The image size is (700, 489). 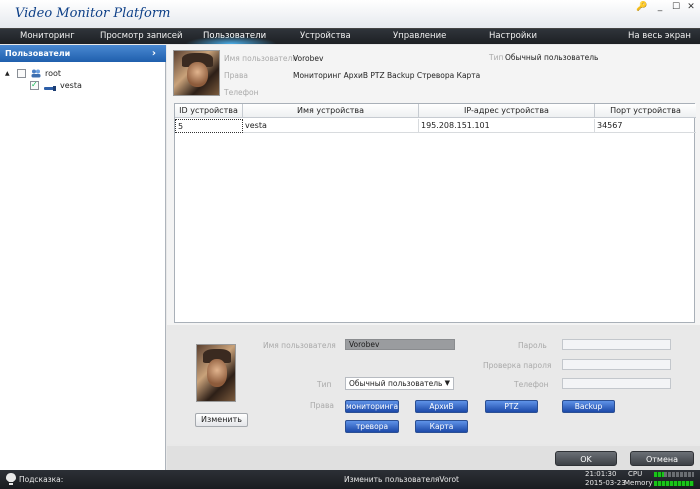 I want to click on type-label: Тип, so click(x=496, y=57).